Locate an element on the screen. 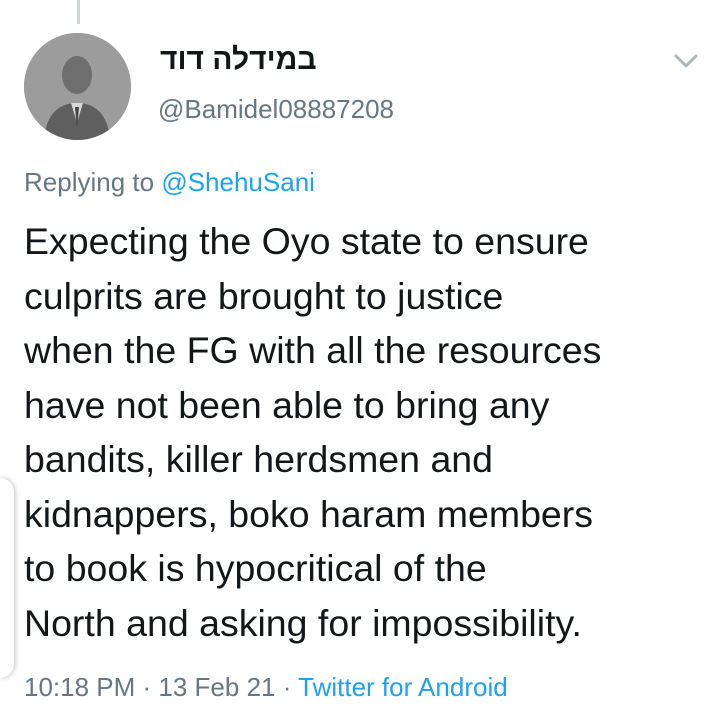  tweet-date: 13 Feb 21 is located at coordinates (217, 687).